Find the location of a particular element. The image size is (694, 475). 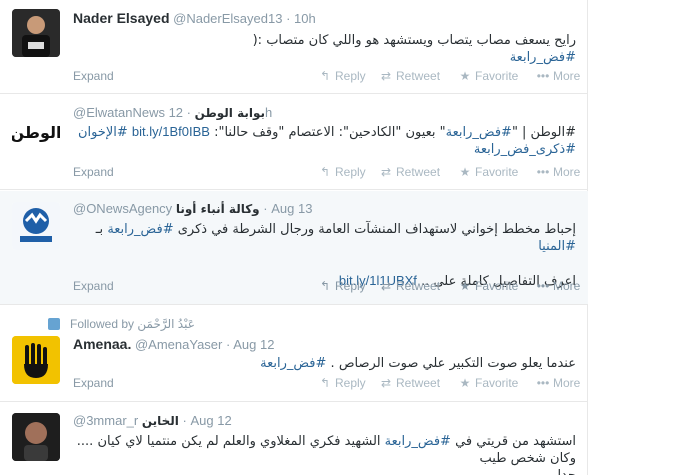

user-screen-name: @NaderElsayed13 is located at coordinates (227, 18).